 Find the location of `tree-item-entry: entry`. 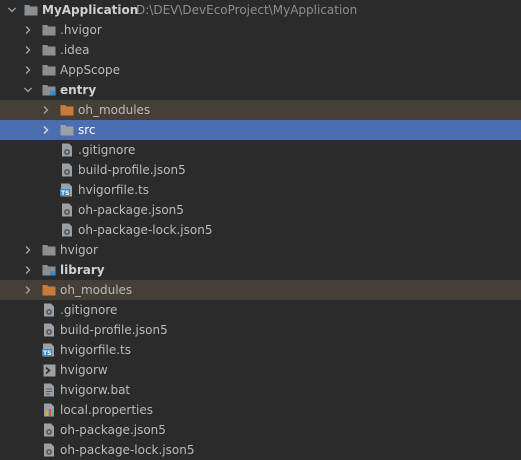

tree-item-entry: entry is located at coordinates (260, 90).